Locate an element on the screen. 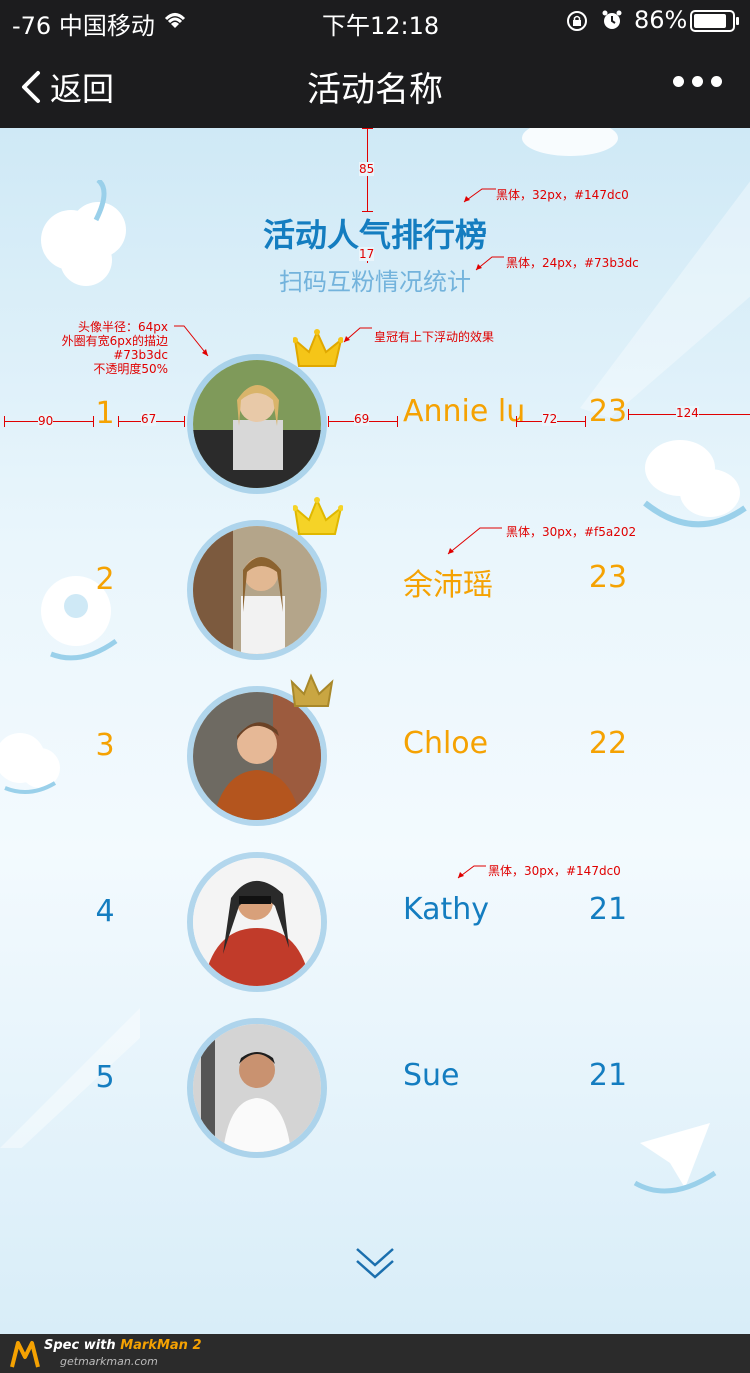  annotation-line: 不透明度50% is located at coordinates (130, 369).